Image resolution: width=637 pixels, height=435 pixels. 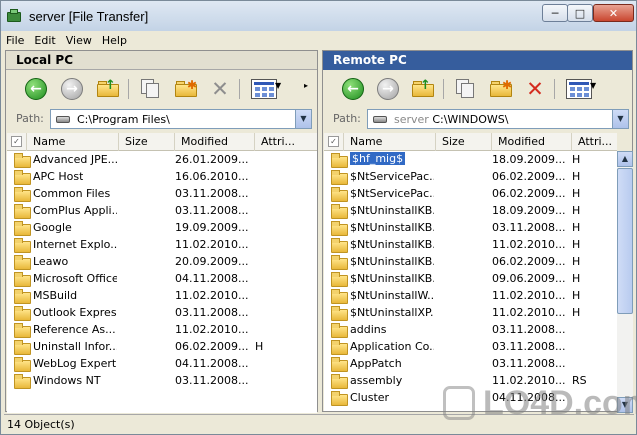 What do you see at coordinates (44, 41) in the screenshot?
I see `menu-edit: Edit` at bounding box center [44, 41].